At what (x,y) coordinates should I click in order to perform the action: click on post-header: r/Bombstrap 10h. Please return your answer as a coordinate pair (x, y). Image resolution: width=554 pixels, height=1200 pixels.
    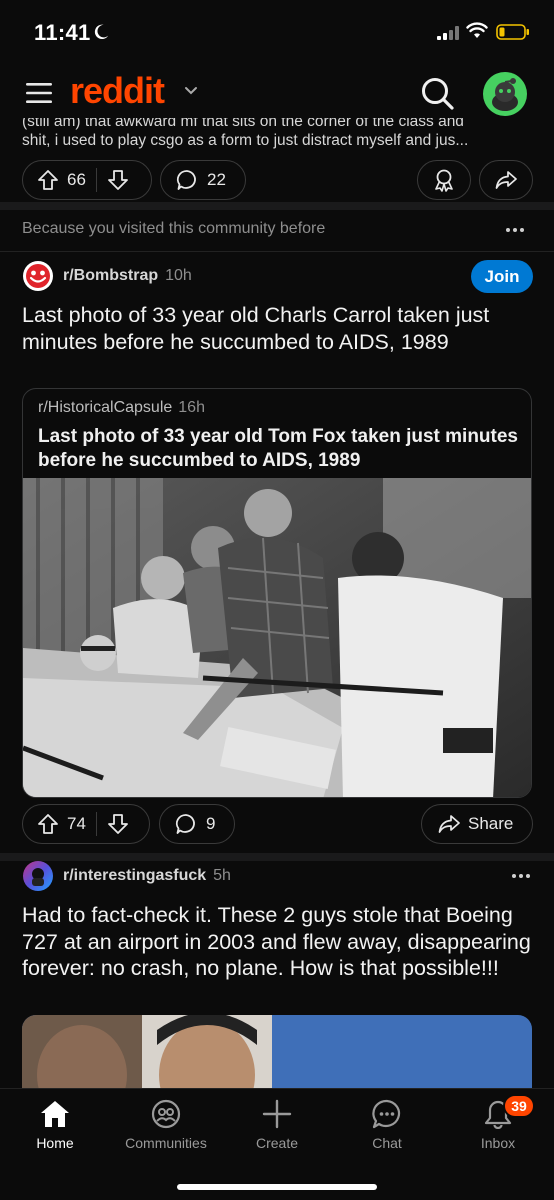
    Looking at the image, I should click on (107, 276).